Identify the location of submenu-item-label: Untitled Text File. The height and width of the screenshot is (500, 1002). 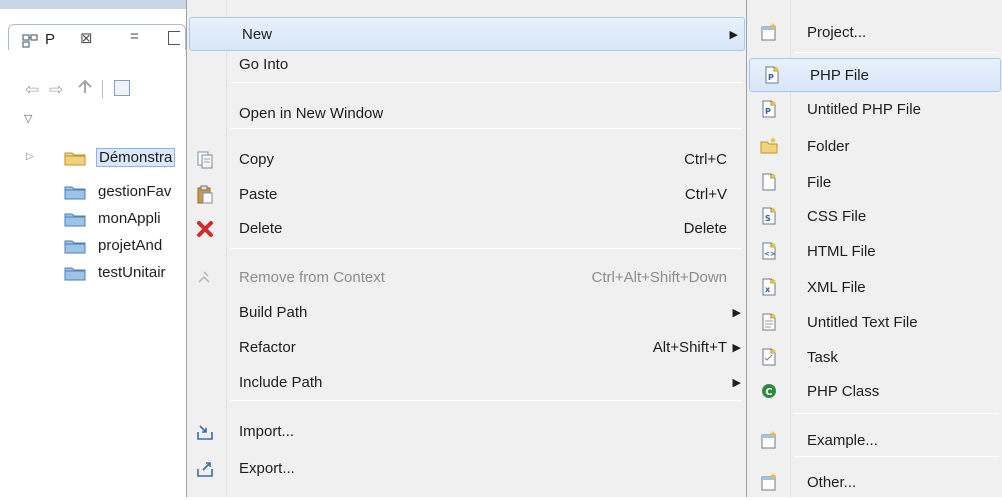
(862, 322).